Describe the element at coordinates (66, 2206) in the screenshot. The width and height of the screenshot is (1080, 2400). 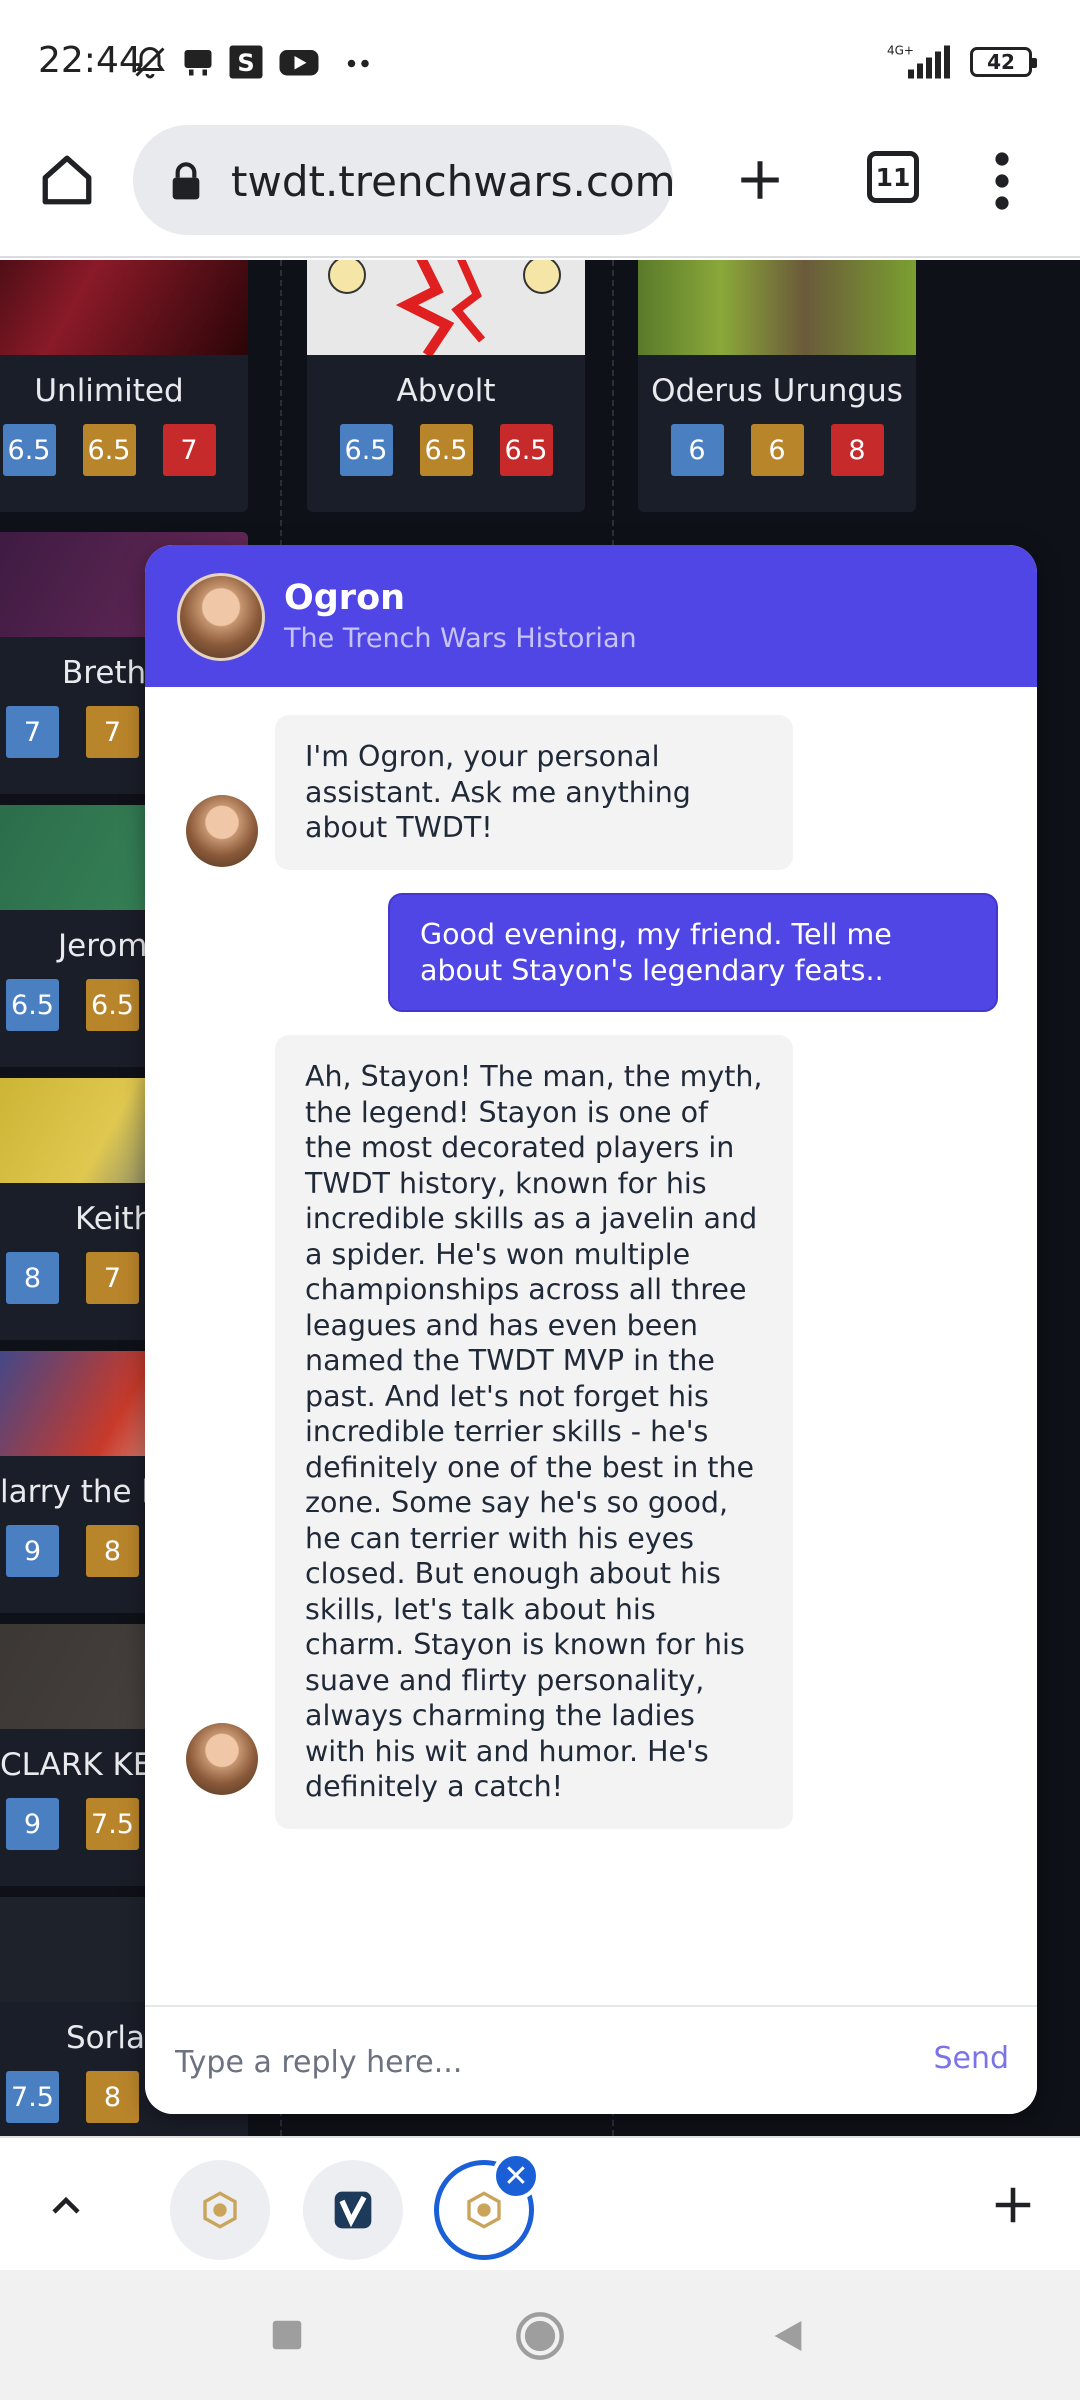
I see `chevron-up-icon` at that location.